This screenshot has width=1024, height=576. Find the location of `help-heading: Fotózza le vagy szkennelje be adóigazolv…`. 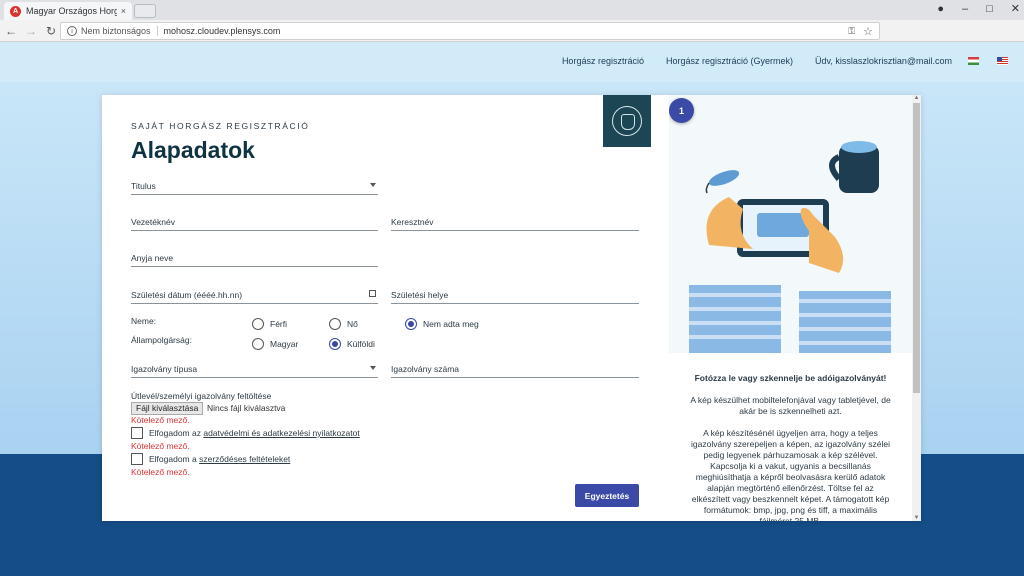

help-heading: Fotózza le vagy szkennelje be adóigazolv… is located at coordinates (790, 378).